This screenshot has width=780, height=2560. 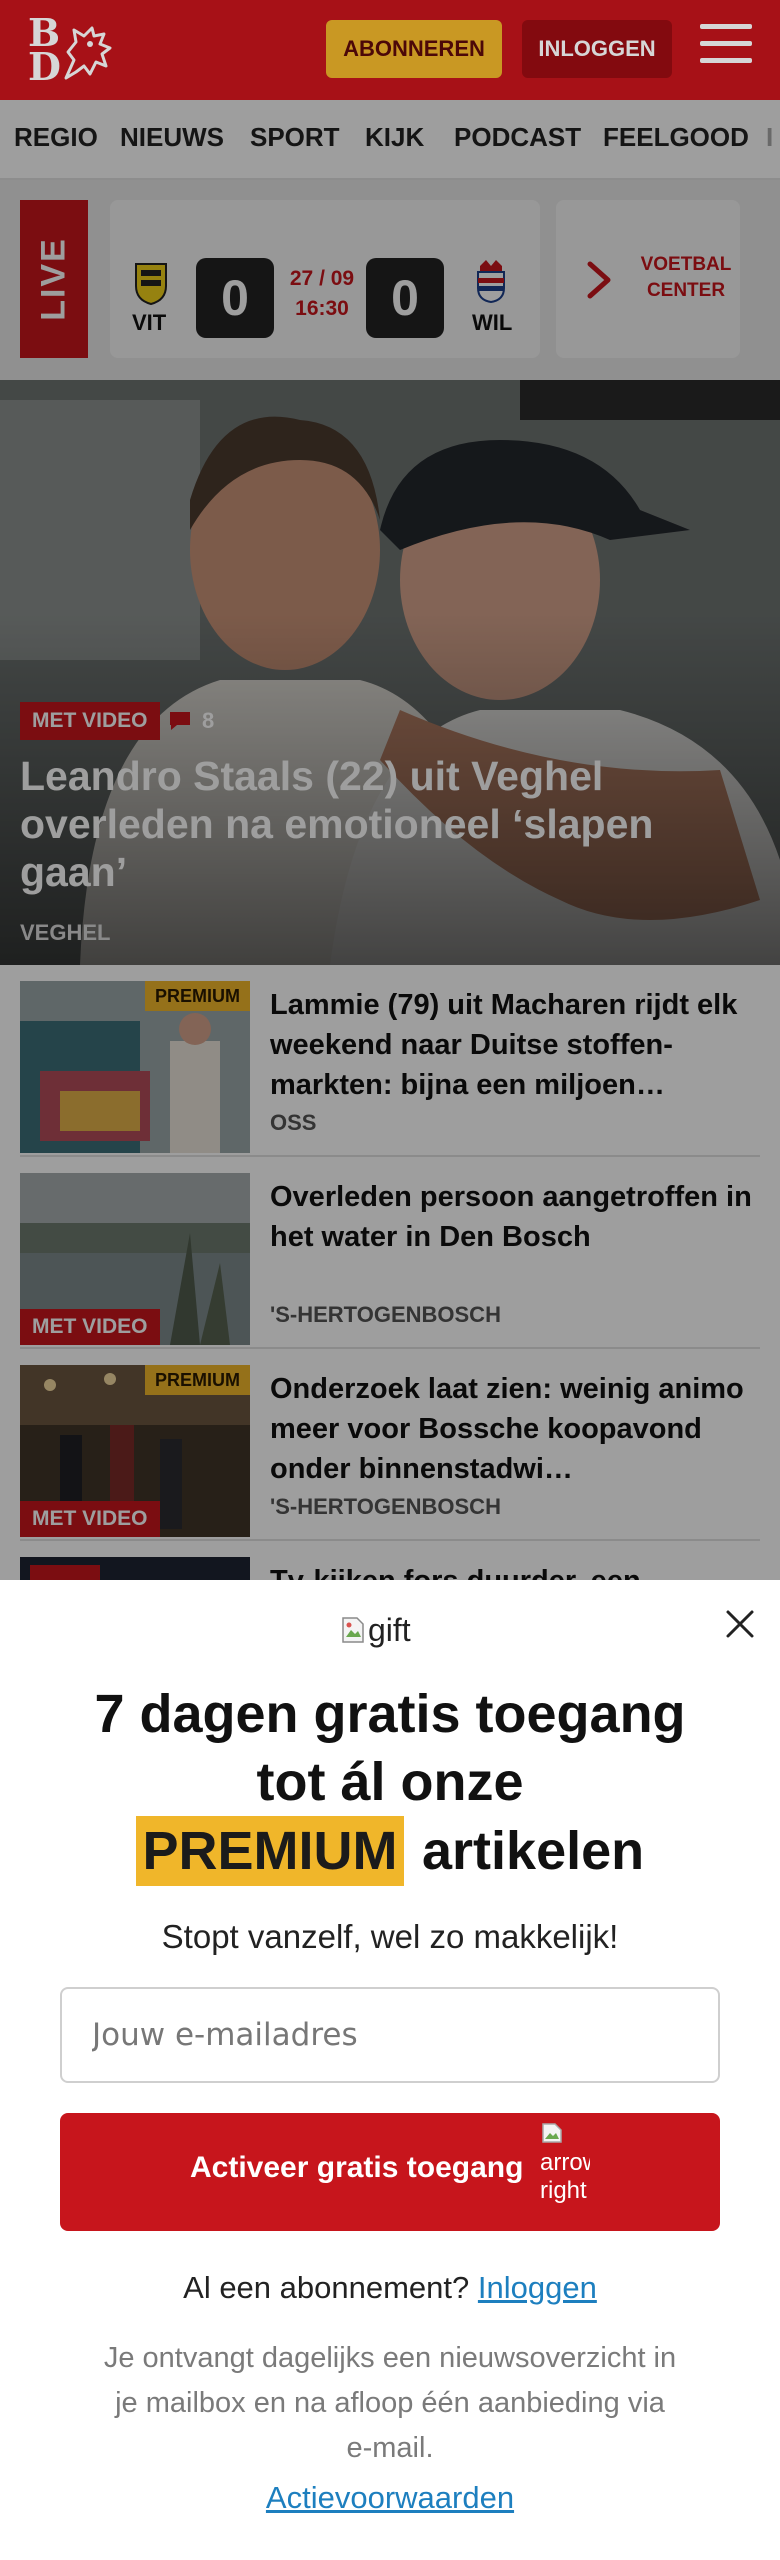 What do you see at coordinates (322, 278) in the screenshot?
I see `match-date: 27 / 09` at bounding box center [322, 278].